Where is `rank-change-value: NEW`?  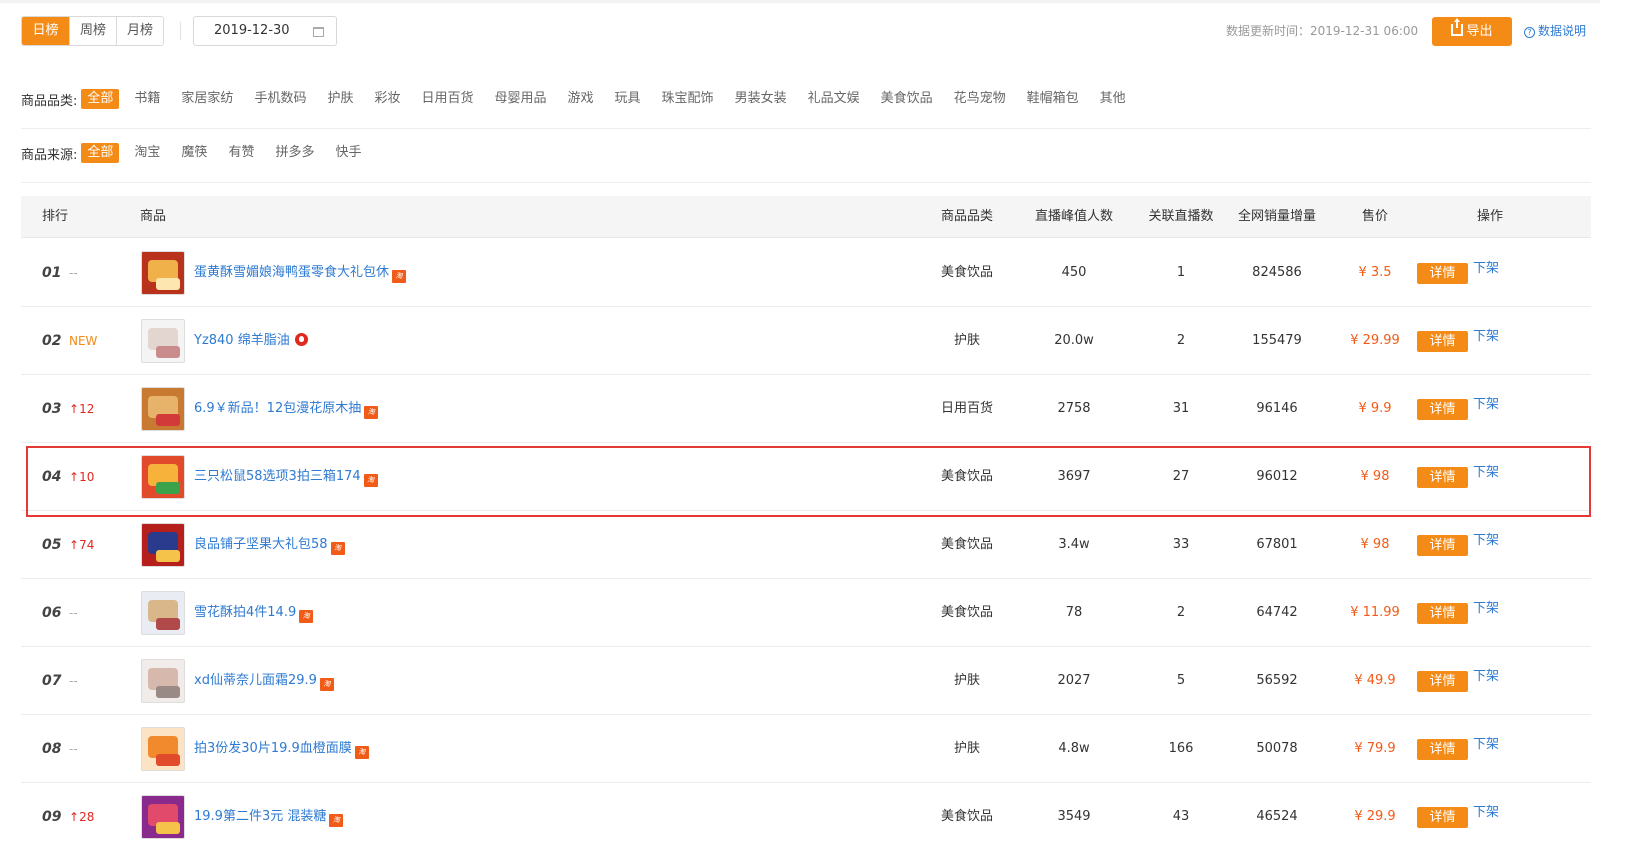
rank-change-value: NEW is located at coordinates (83, 341).